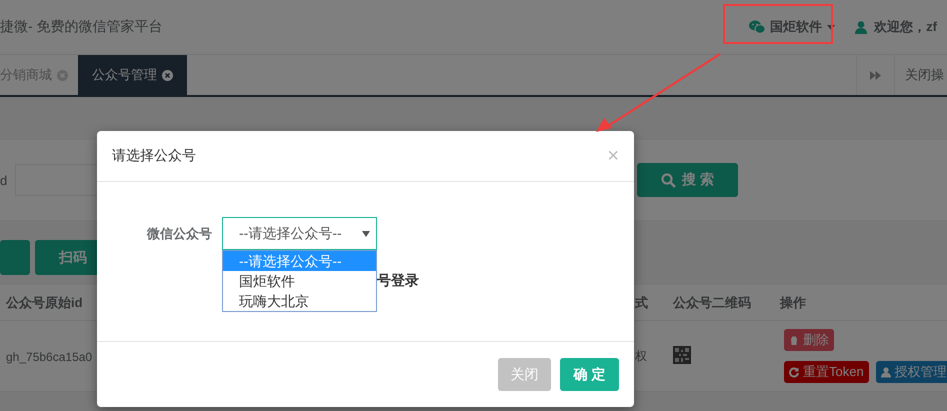 The width and height of the screenshot is (947, 411). What do you see at coordinates (299, 261) in the screenshot?
I see `dropdown-option: --请选择公众号--` at bounding box center [299, 261].